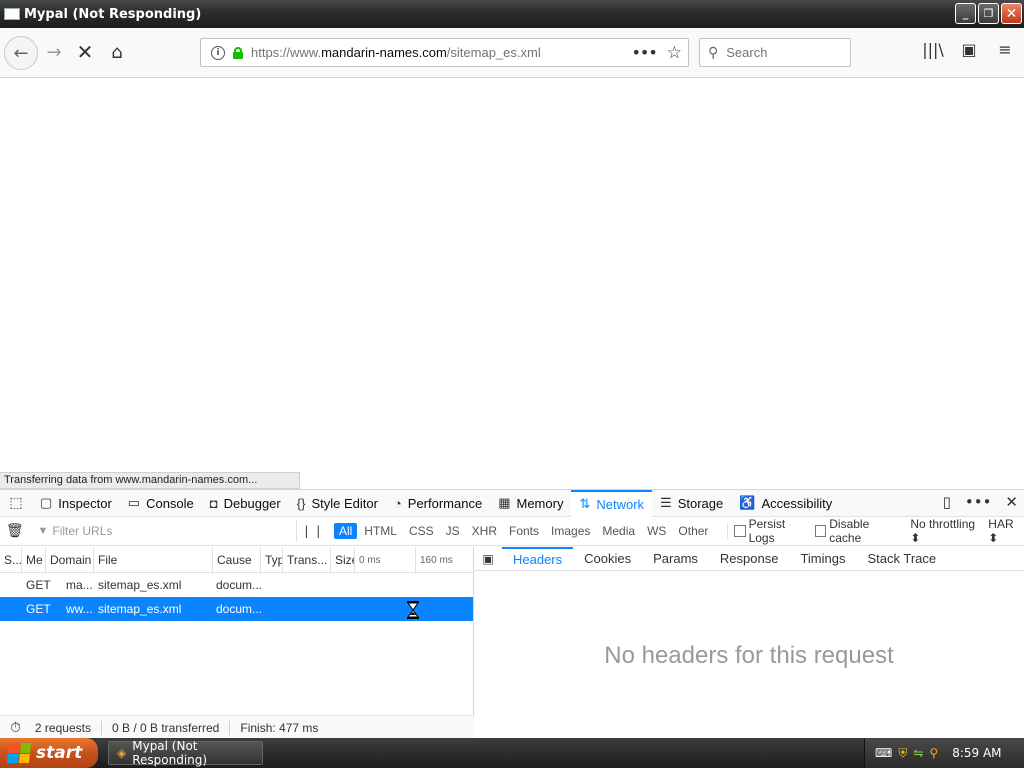 The width and height of the screenshot is (1024, 768). Describe the element at coordinates (453, 531) in the screenshot. I see `filter-js: JS` at that location.